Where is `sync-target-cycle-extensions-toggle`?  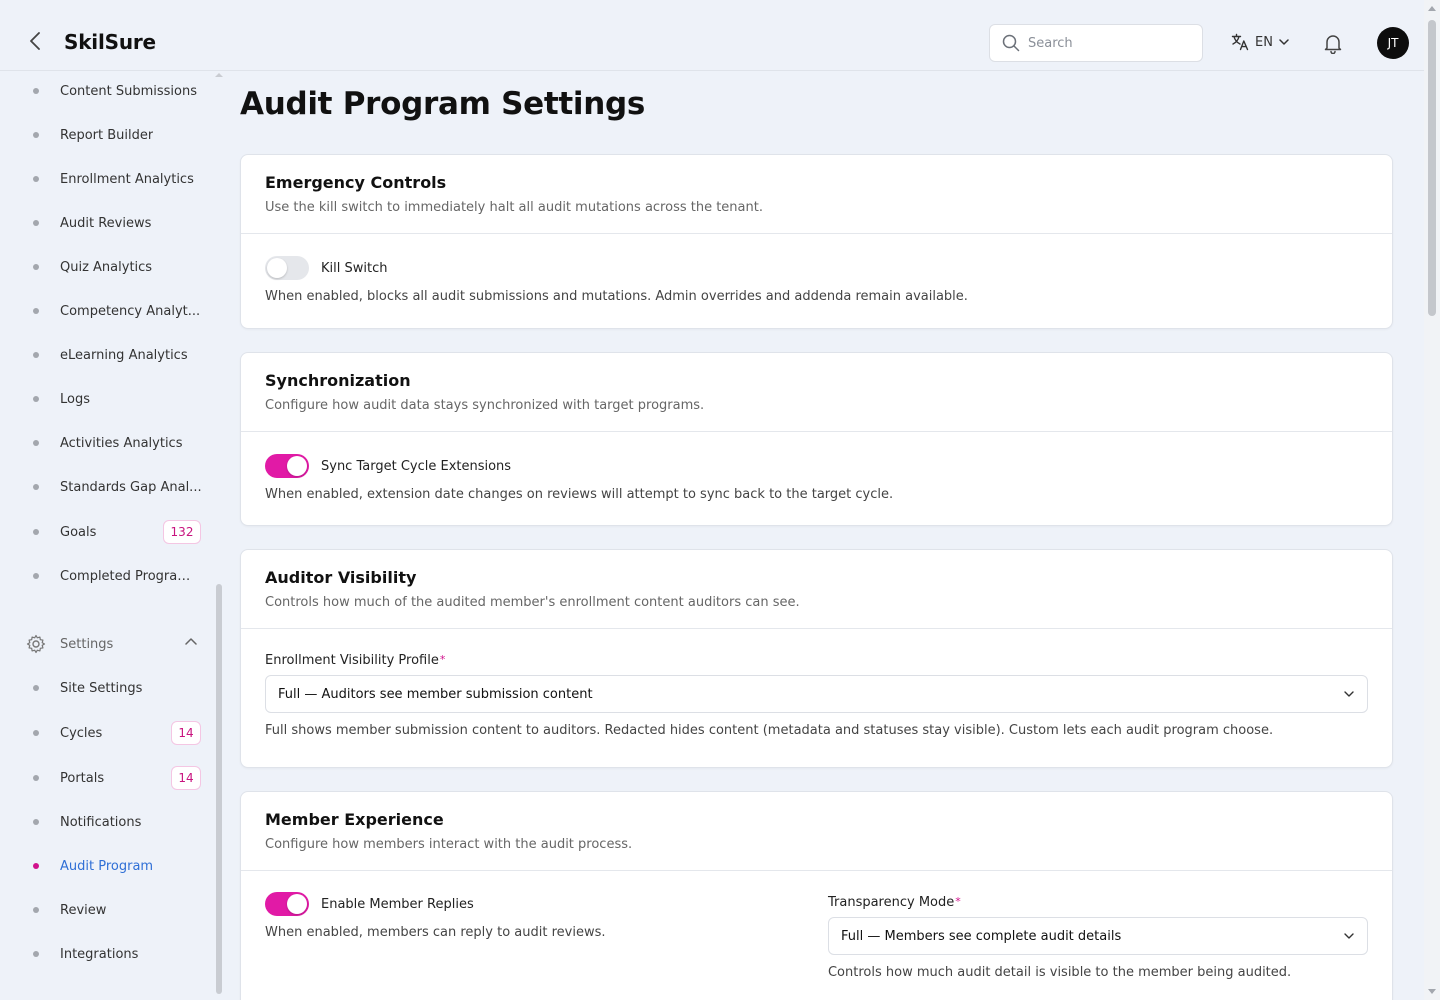 sync-target-cycle-extensions-toggle is located at coordinates (287, 466).